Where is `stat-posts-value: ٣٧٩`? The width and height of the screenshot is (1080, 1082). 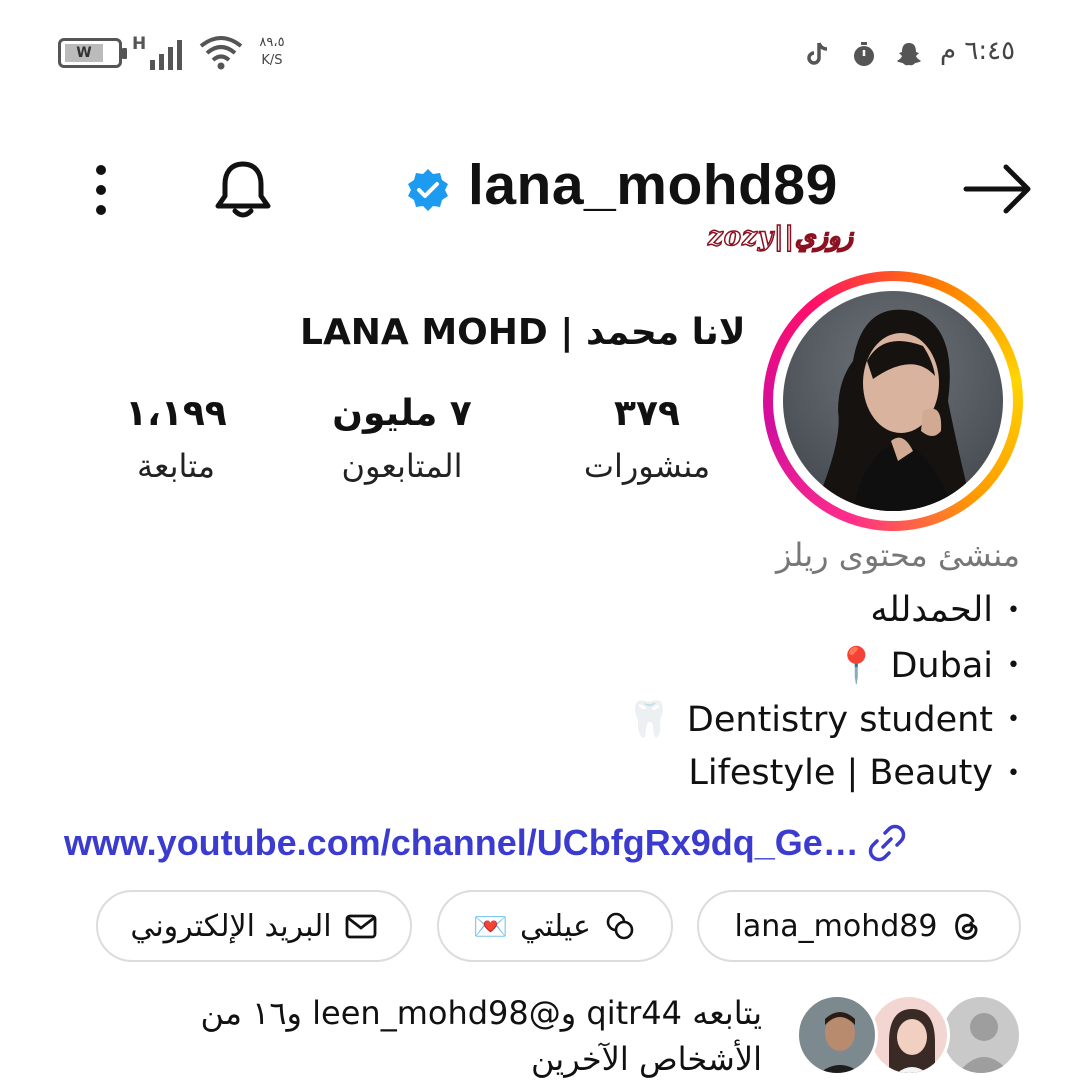 stat-posts-value: ٣٧٩ is located at coordinates (647, 413).